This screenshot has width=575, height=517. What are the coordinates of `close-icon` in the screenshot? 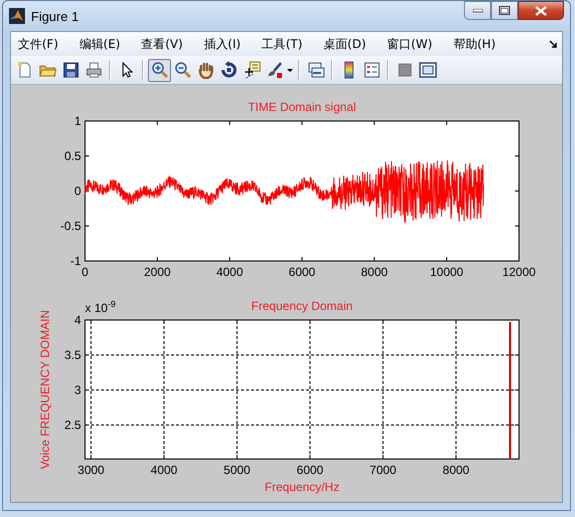 It's located at (541, 11).